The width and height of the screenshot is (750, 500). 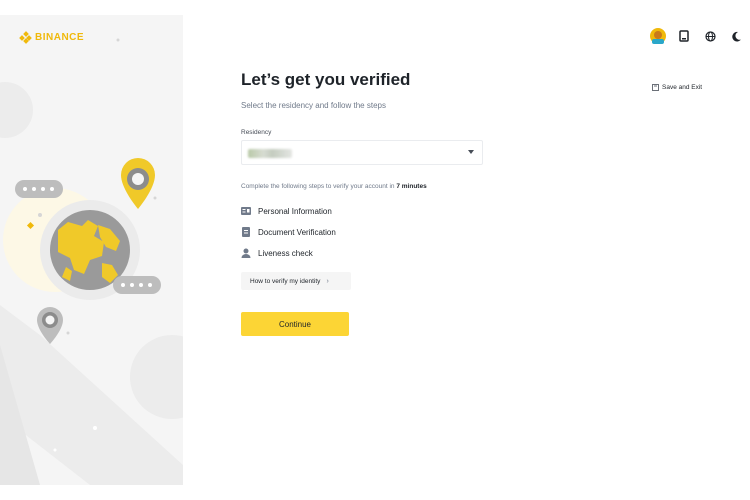 I want to click on step-document-verification: Document Verification, so click(x=288, y=232).